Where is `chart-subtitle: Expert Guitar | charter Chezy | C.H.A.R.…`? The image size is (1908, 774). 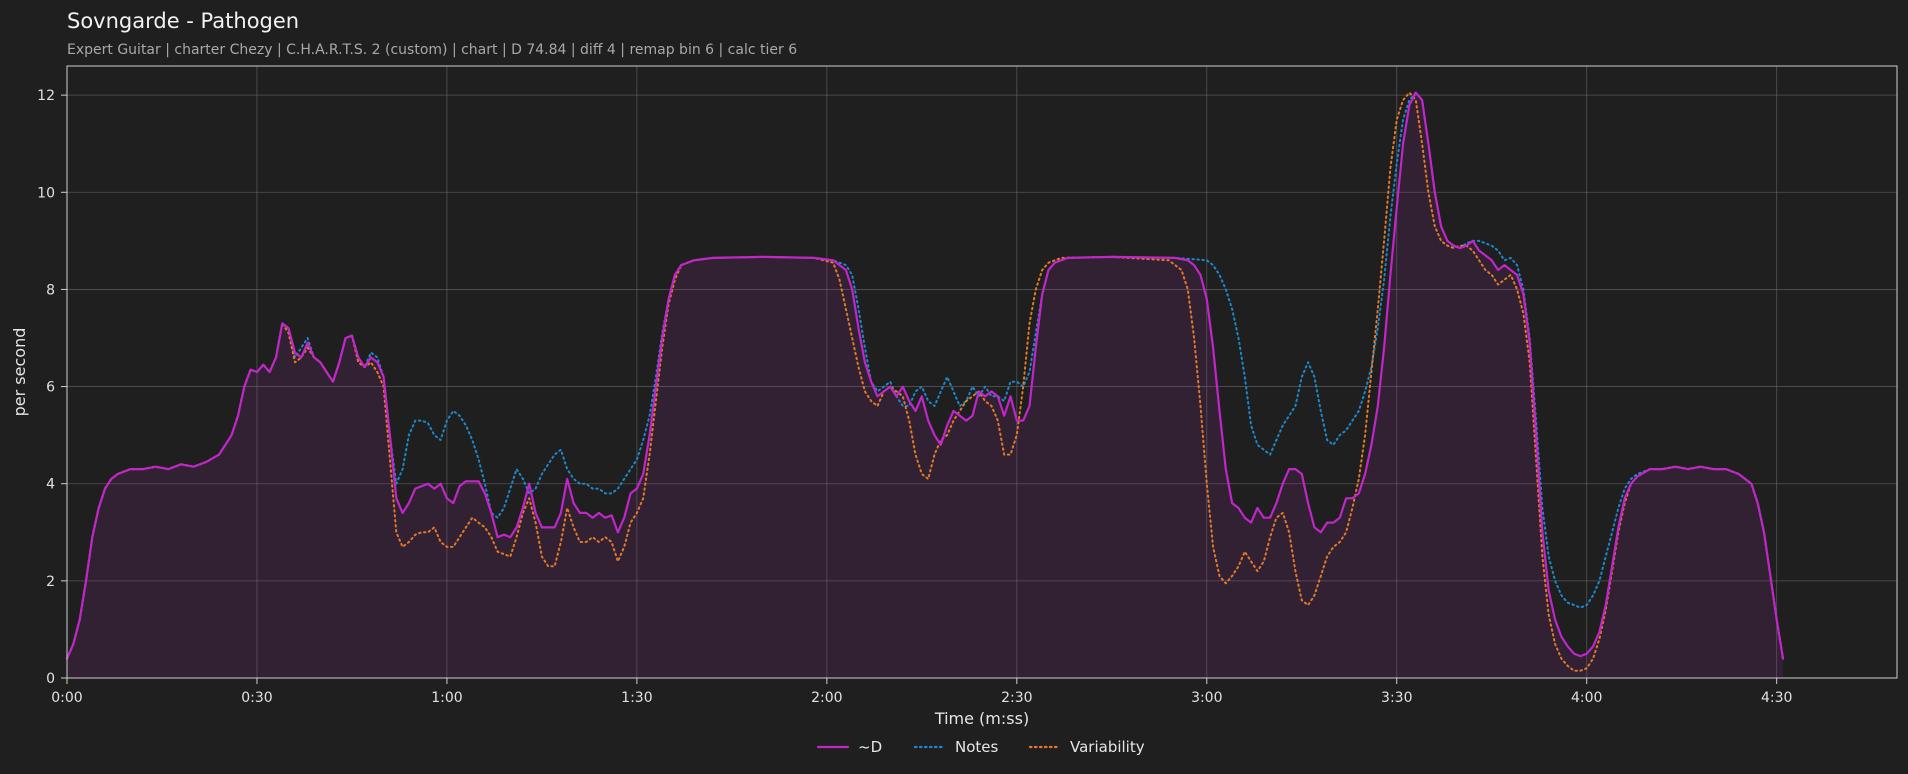
chart-subtitle: Expert Guitar | charter Chezy | C.H.A.R.… is located at coordinates (432, 50).